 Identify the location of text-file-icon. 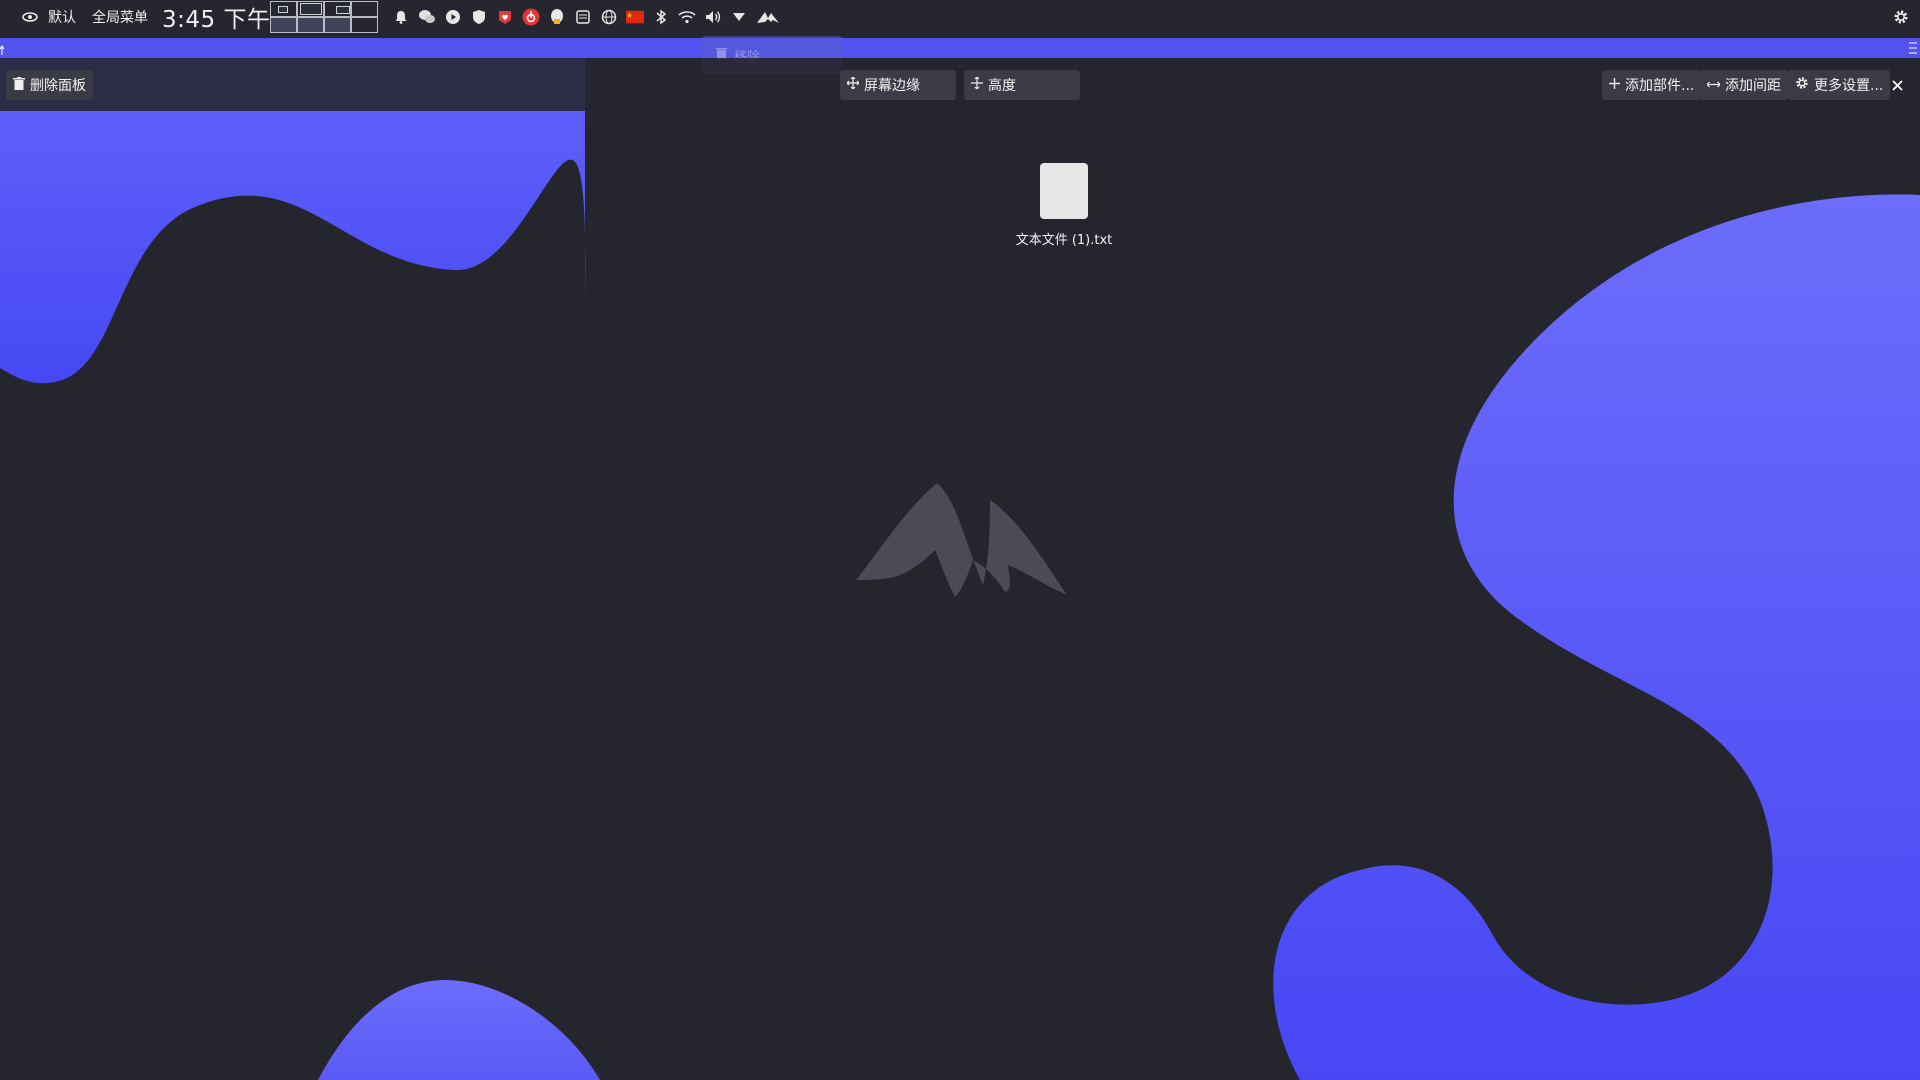
(1064, 191).